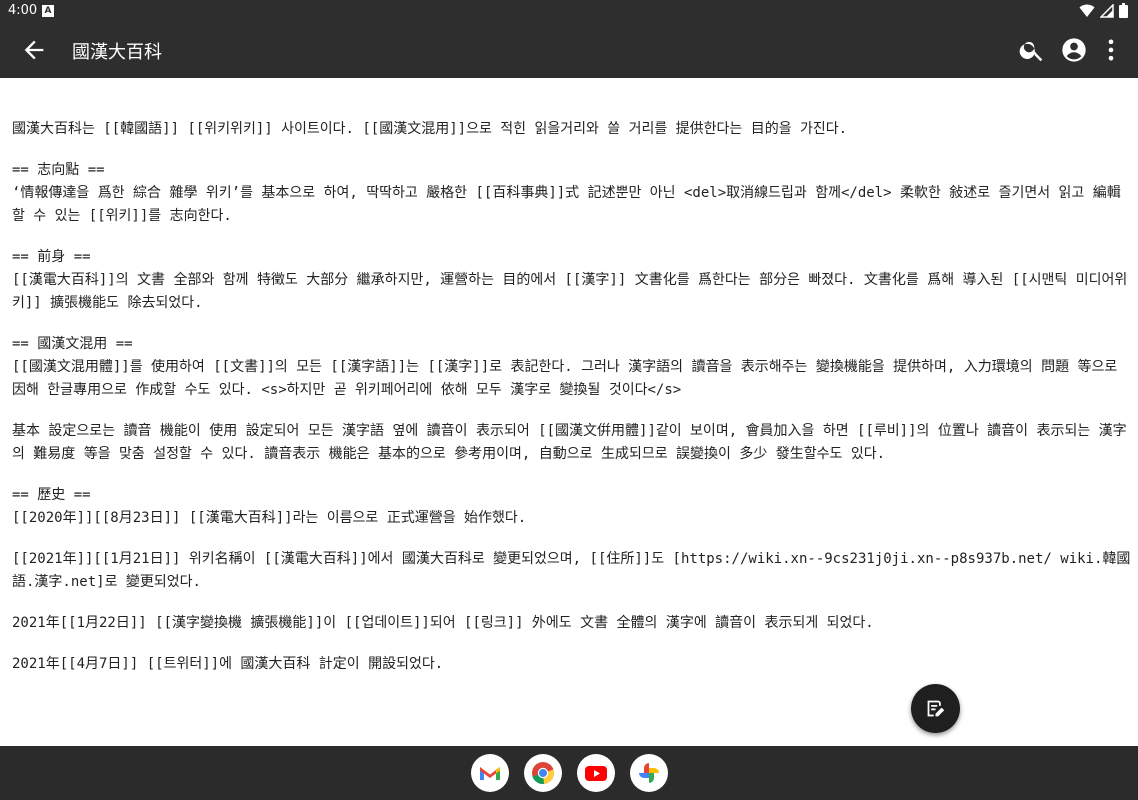 This screenshot has height=800, width=1138. I want to click on search-icon, so click(1032, 50).